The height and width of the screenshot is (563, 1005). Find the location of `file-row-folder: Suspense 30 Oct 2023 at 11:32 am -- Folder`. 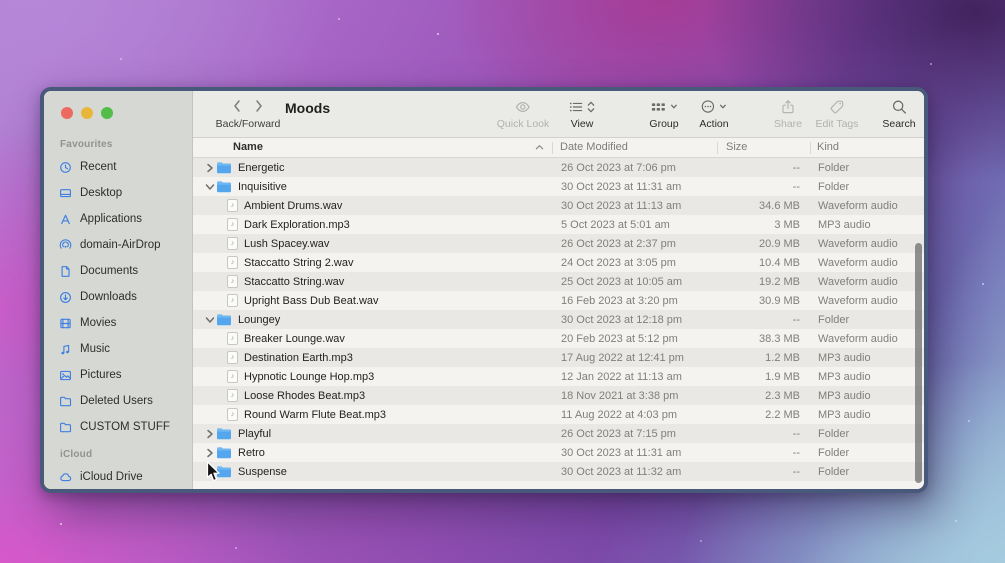

file-row-folder: Suspense 30 Oct 2023 at 11:32 am -- Folder is located at coordinates (558, 471).